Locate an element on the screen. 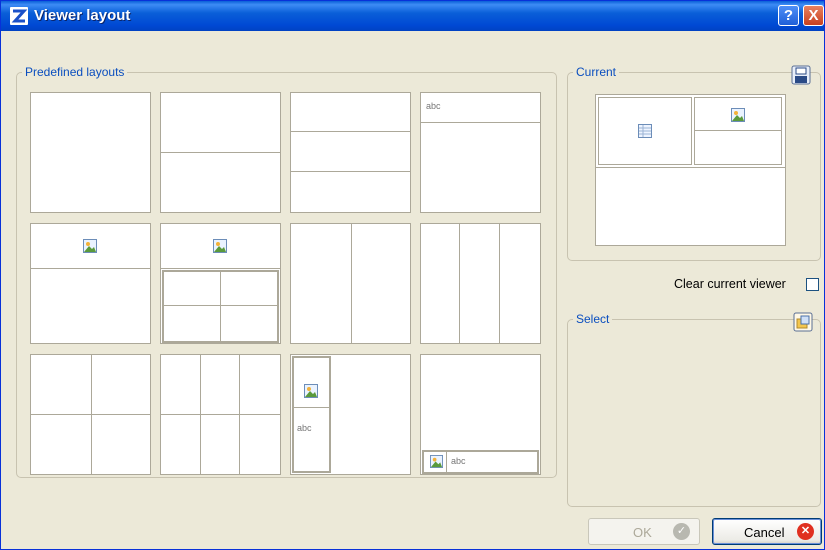 This screenshot has width=825, height=550. select-group: Select is located at coordinates (694, 409).